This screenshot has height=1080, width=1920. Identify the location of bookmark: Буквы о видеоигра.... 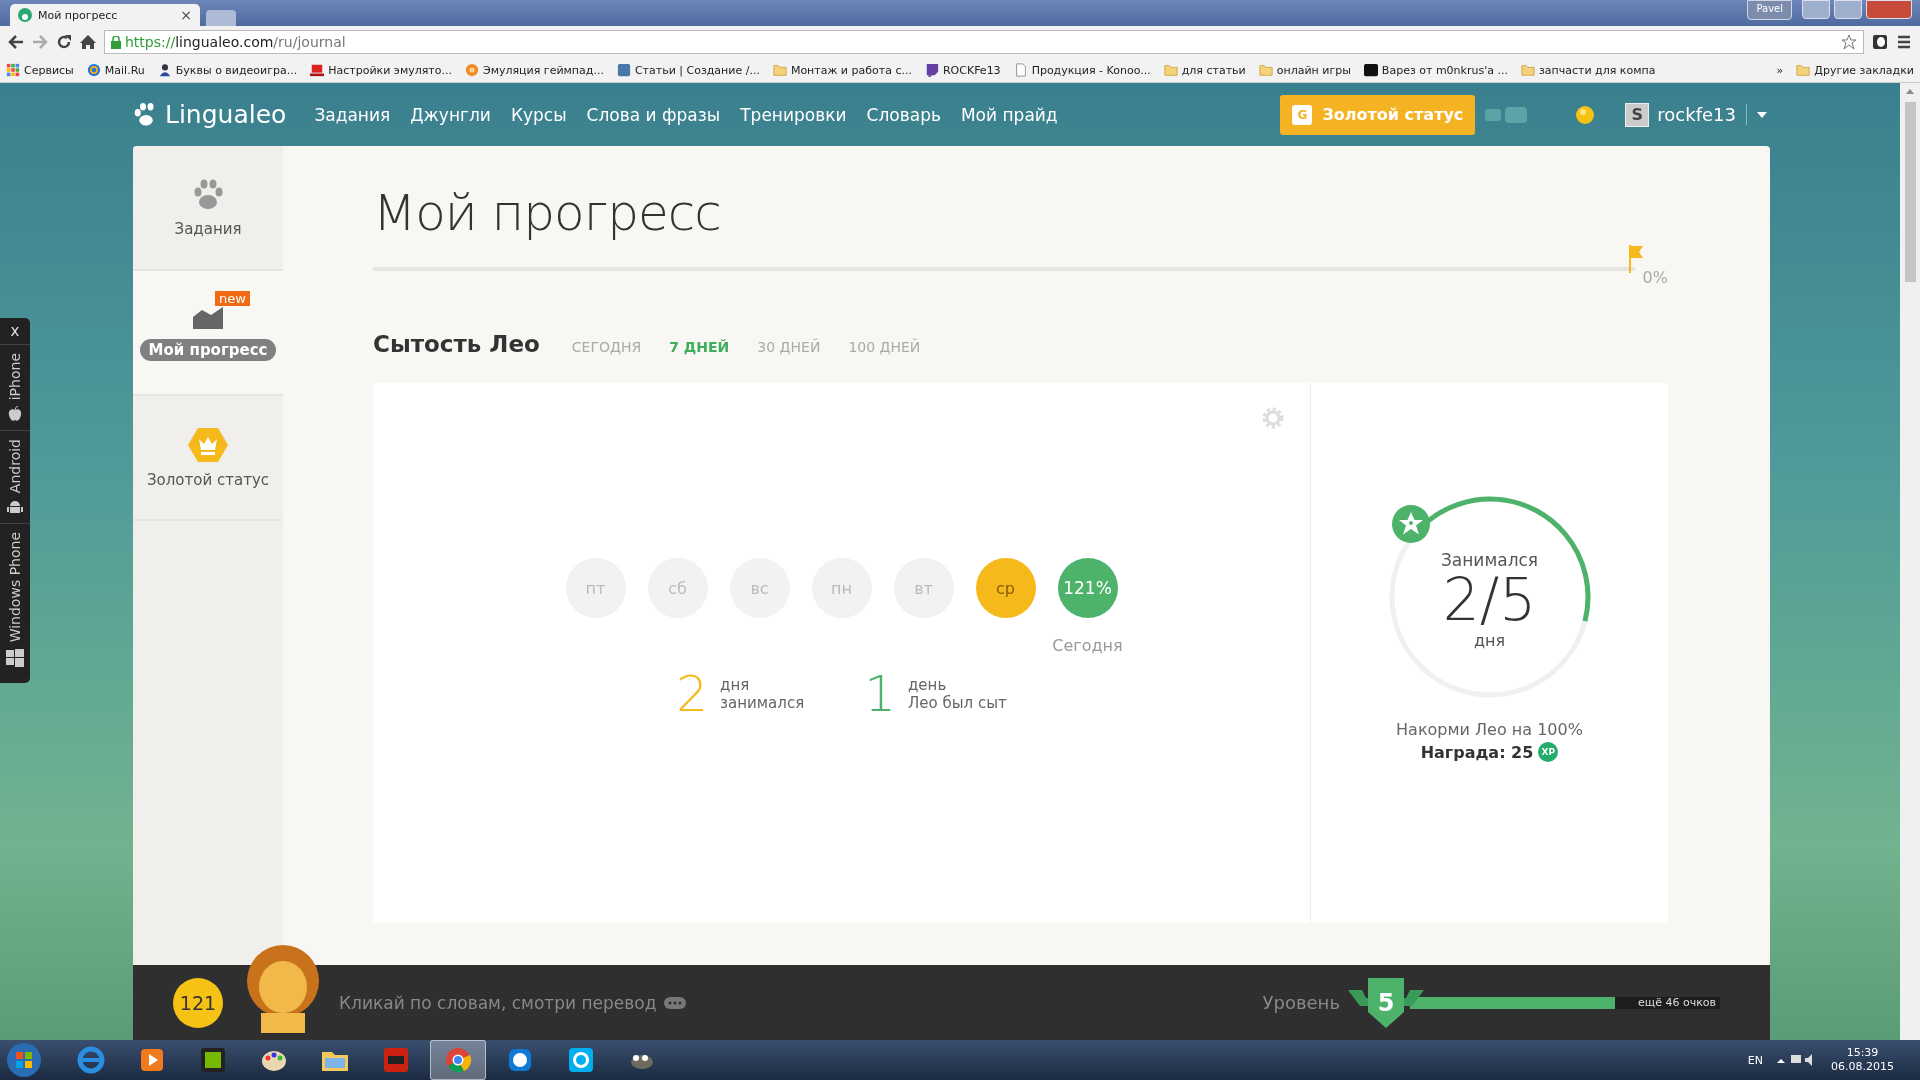
(227, 70).